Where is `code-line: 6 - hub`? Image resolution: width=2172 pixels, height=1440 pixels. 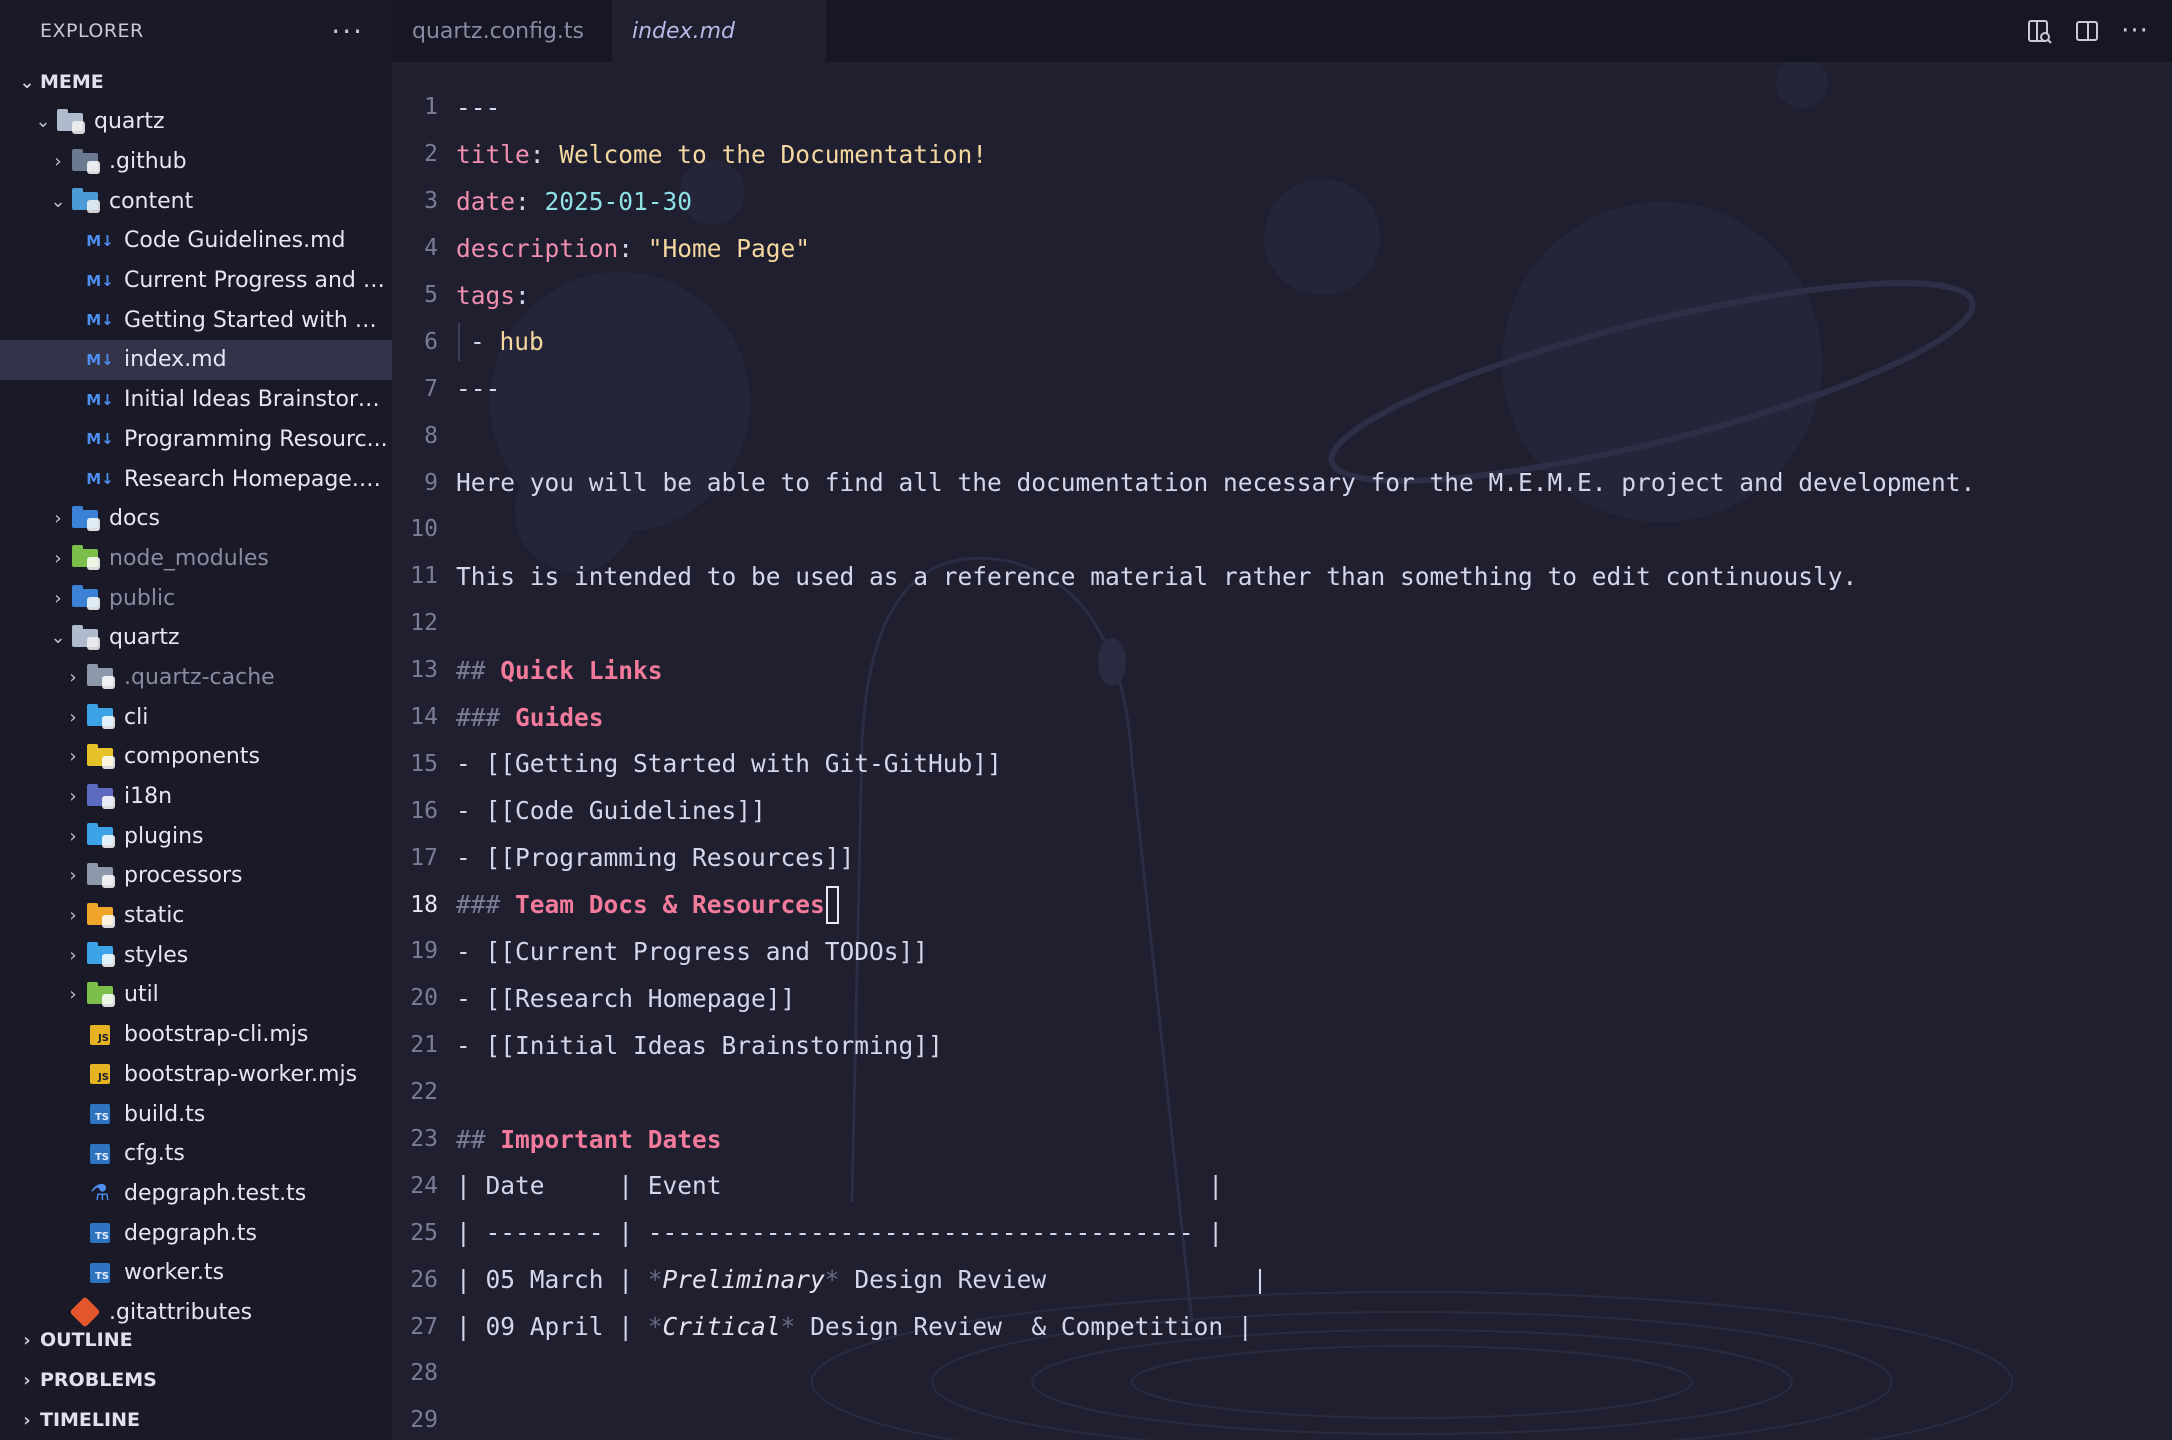
code-line: 6 - hub is located at coordinates (1282, 341).